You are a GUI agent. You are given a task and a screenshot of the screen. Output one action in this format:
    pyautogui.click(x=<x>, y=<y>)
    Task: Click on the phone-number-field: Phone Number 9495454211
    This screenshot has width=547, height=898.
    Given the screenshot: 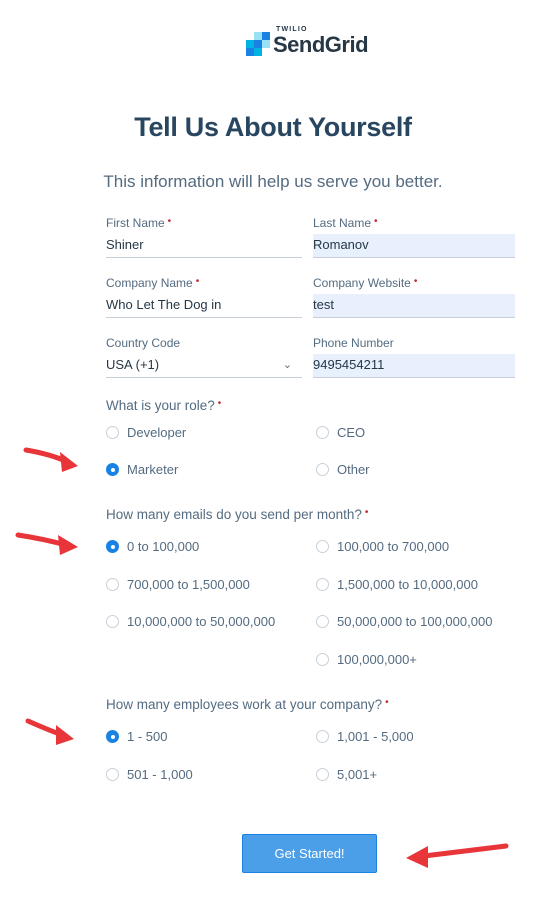 What is the action you would take?
    pyautogui.click(x=414, y=357)
    